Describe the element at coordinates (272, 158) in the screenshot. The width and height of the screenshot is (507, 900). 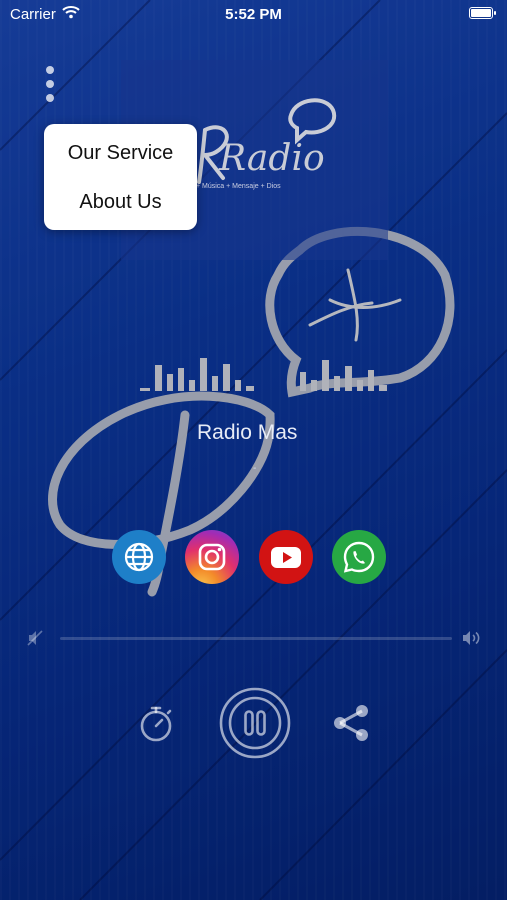
I see `logo-wordmark: Radio` at that location.